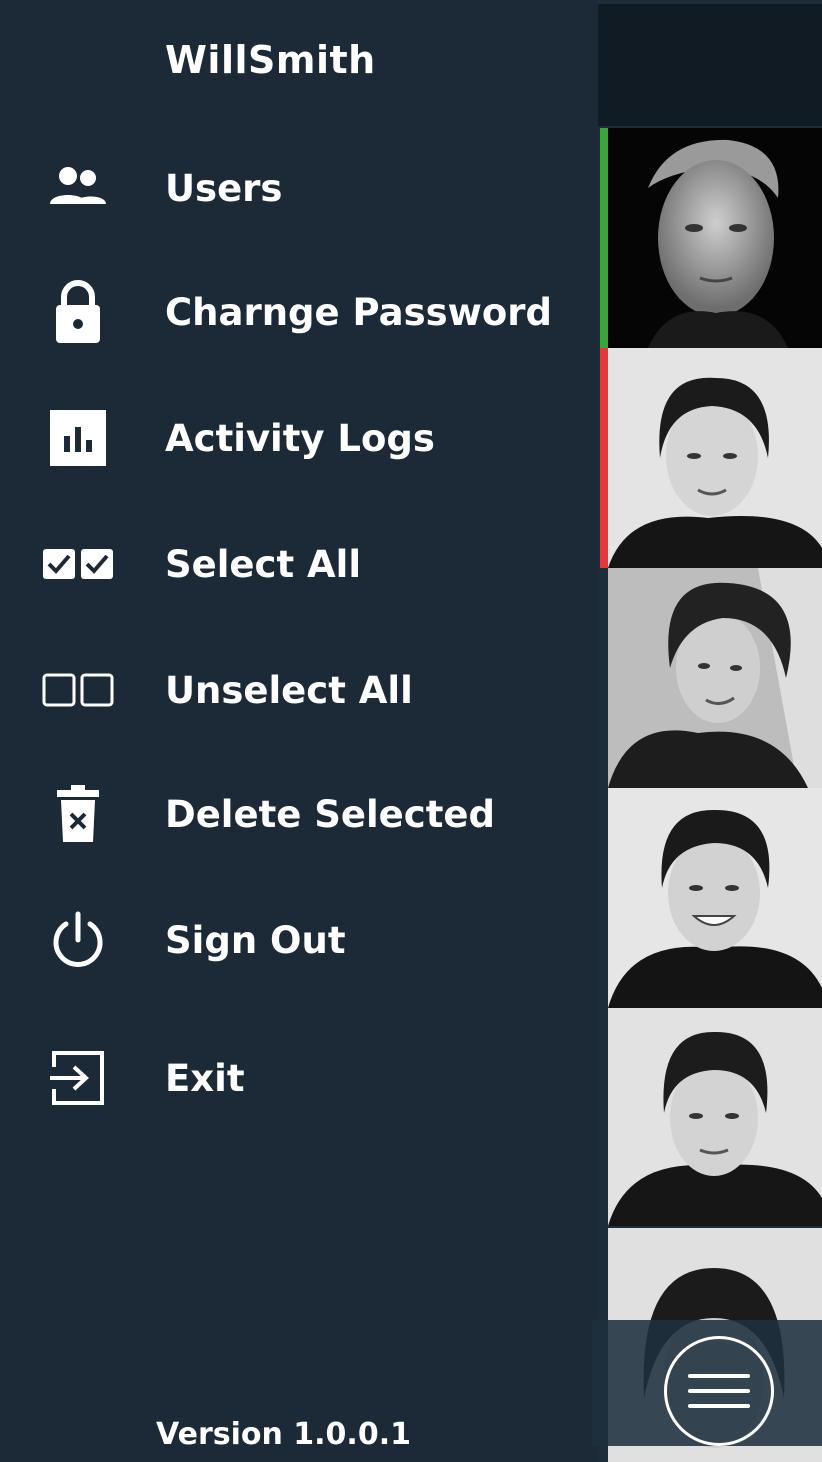 This screenshot has width=822, height=1462. I want to click on exit-icon, so click(78, 1078).